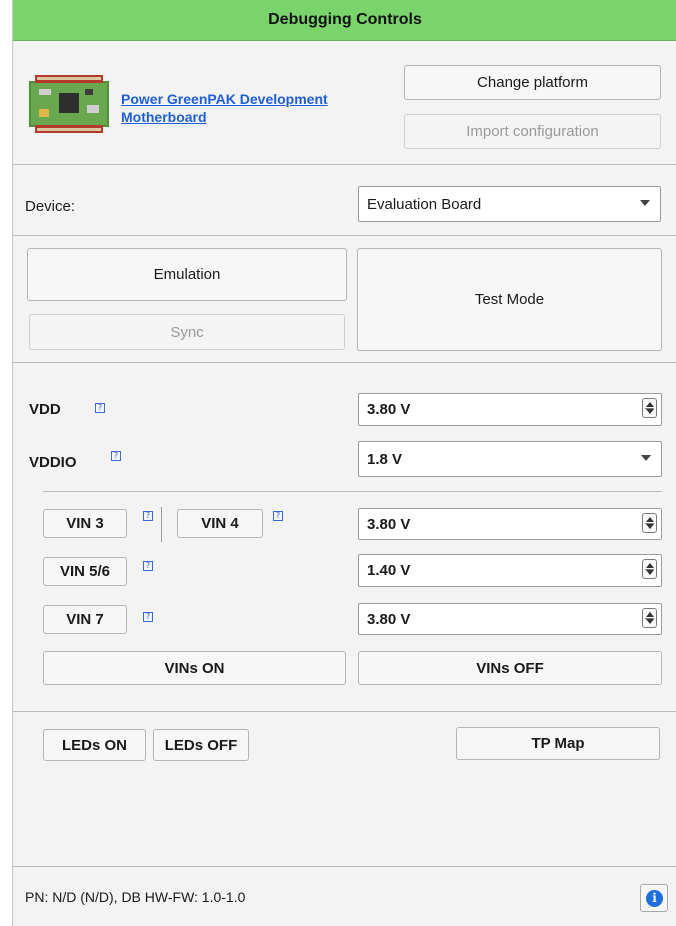 Image resolution: width=676 pixels, height=926 pixels. I want to click on vin56-button: VIN 5/6, so click(85, 571).